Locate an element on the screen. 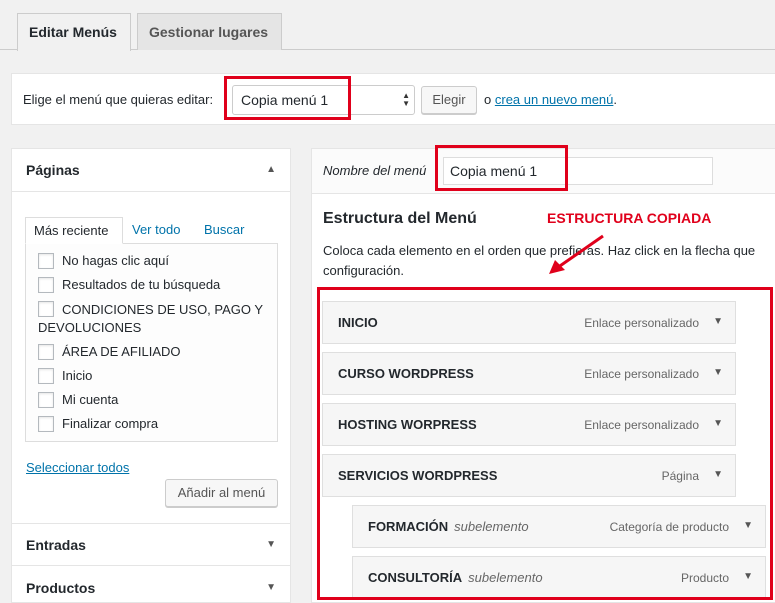 The width and height of the screenshot is (775, 603). menu-item-servicios-wordpress: SERVICIOS WORDPRESS Página ▼ is located at coordinates (529, 475).